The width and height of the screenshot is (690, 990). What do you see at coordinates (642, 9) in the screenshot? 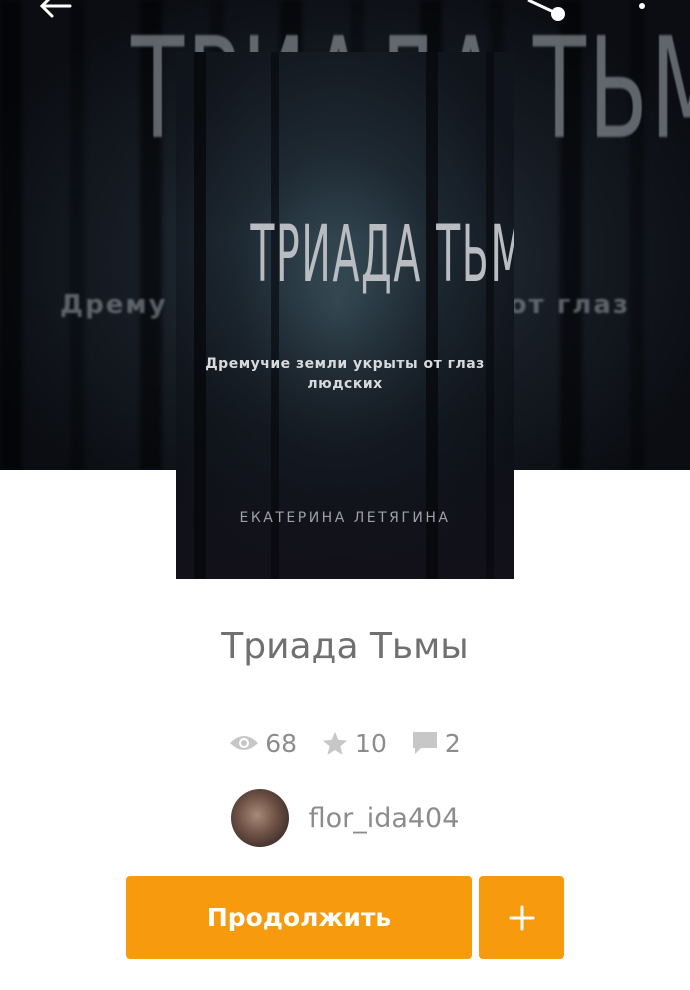
I see `more-vertical-icon` at bounding box center [642, 9].